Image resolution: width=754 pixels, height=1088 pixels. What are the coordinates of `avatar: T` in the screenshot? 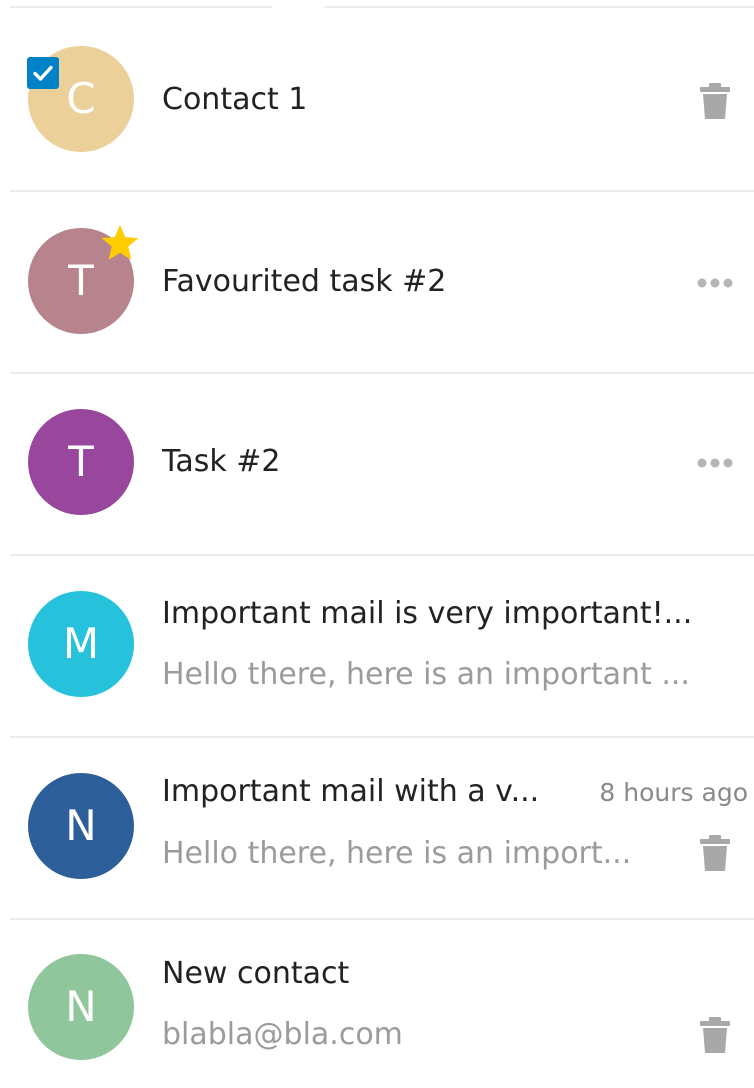 It's located at (81, 462).